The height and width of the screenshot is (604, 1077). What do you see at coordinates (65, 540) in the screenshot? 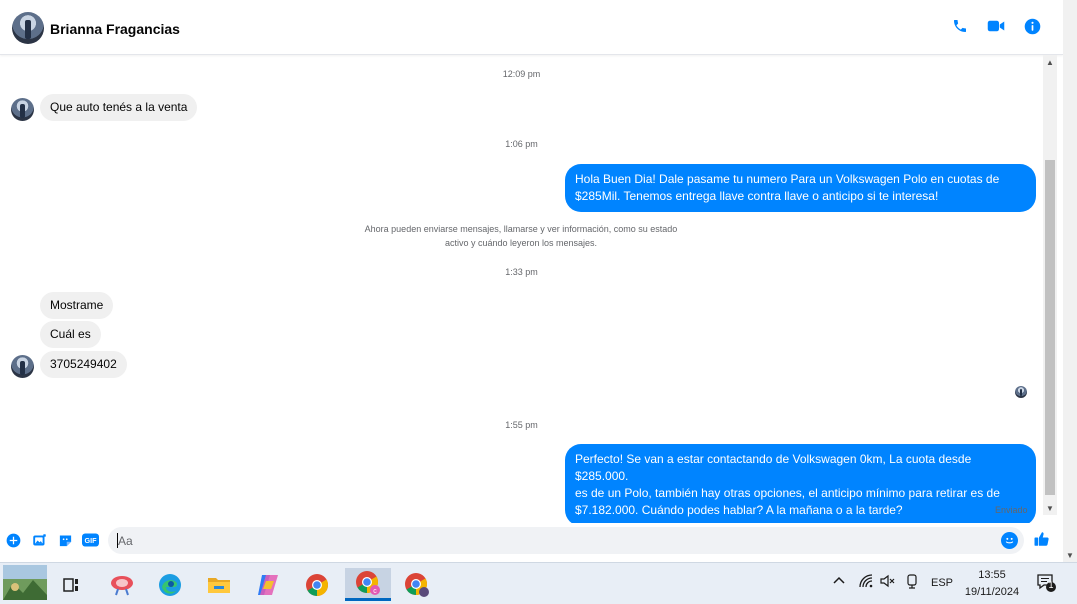
I see `sticker-icon` at bounding box center [65, 540].